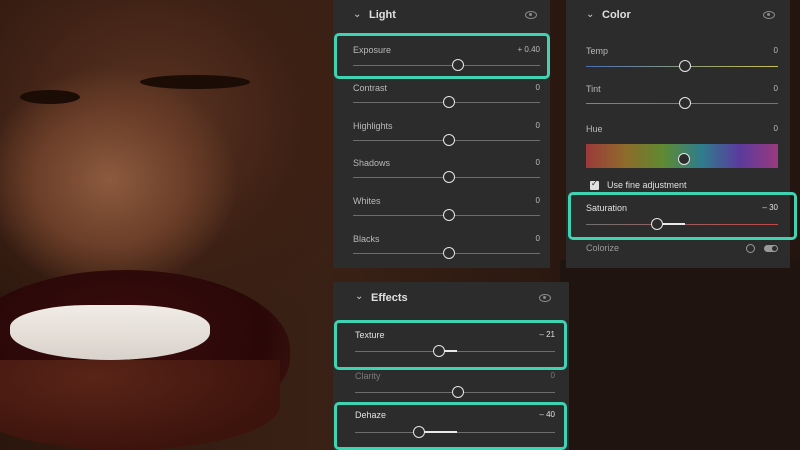 The width and height of the screenshot is (800, 450). Describe the element at coordinates (441, 15) in the screenshot. I see `light-panel-header: ⌄ Light` at that location.